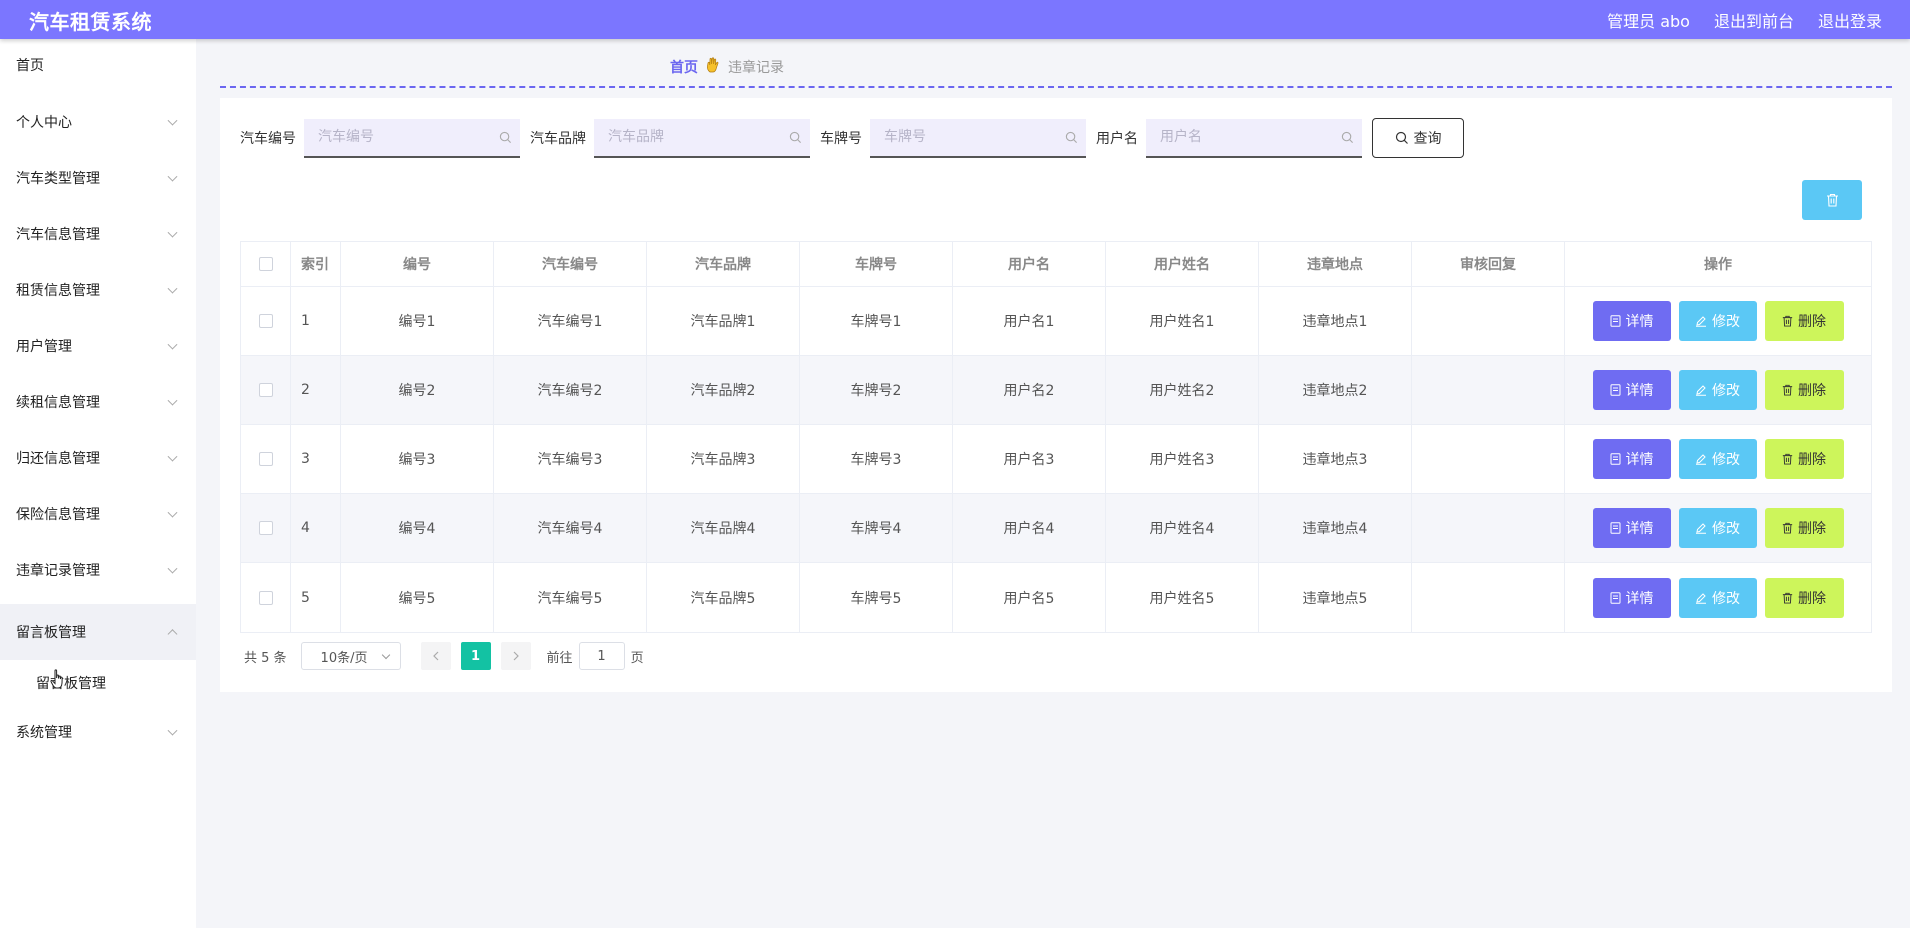  What do you see at coordinates (58, 571) in the screenshot?
I see `sidebar-item-label: 违章记录管理` at bounding box center [58, 571].